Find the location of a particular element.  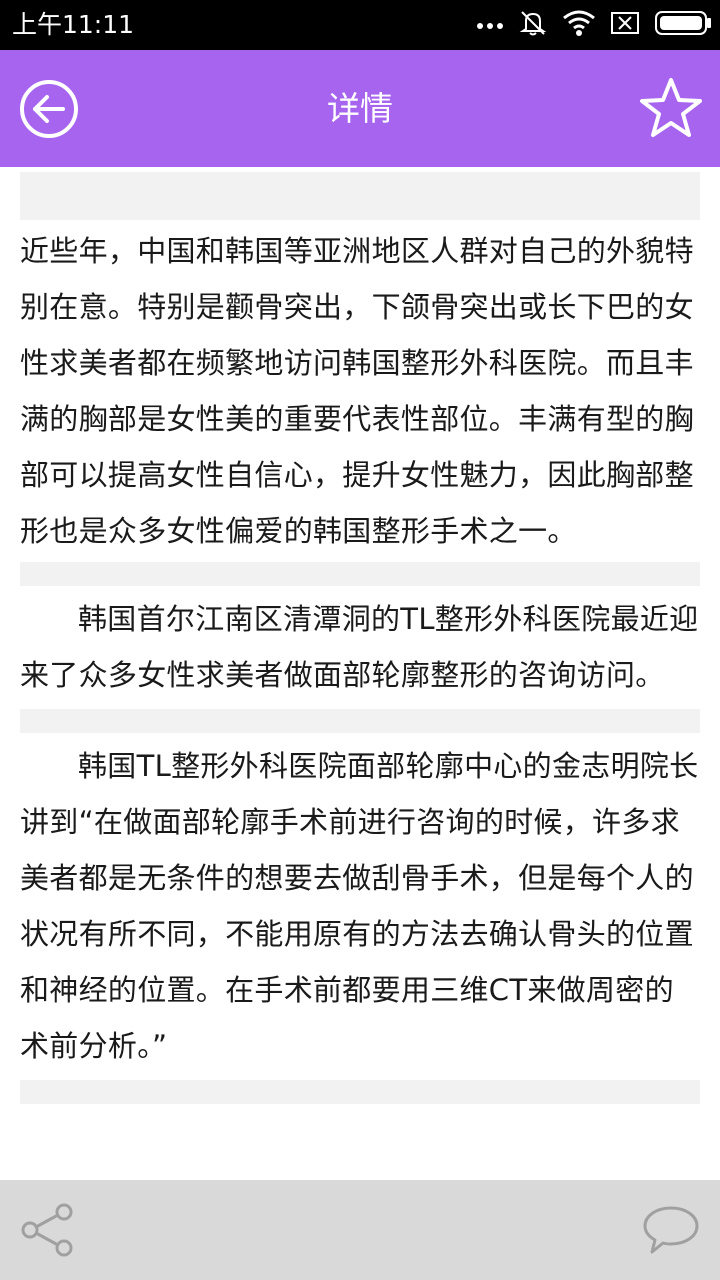

share-button is located at coordinates (48, 1230).